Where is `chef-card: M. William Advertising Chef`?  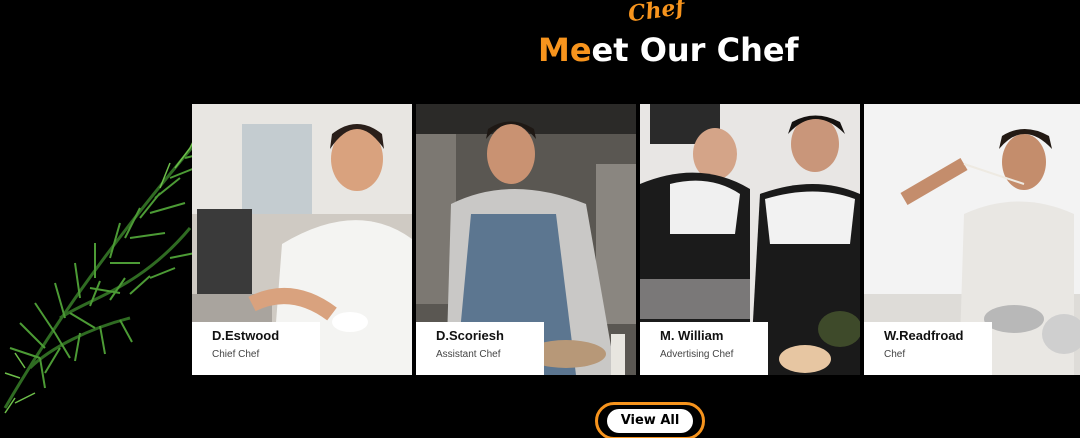 chef-card: M. William Advertising Chef is located at coordinates (750, 239).